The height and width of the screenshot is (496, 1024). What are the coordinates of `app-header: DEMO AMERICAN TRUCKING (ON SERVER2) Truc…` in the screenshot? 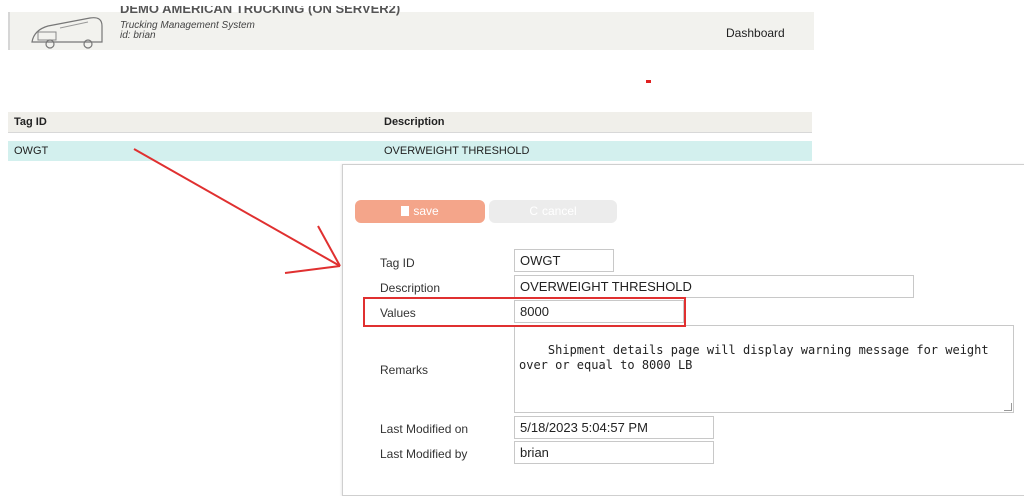 It's located at (411, 28).